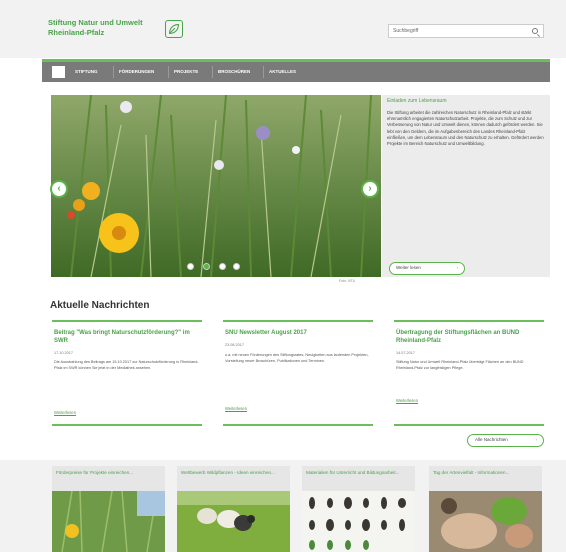 Image resolution: width=566 pixels, height=552 pixels. Describe the element at coordinates (235, 345) in the screenshot. I see `news-date: 23.08.2017` at that location.